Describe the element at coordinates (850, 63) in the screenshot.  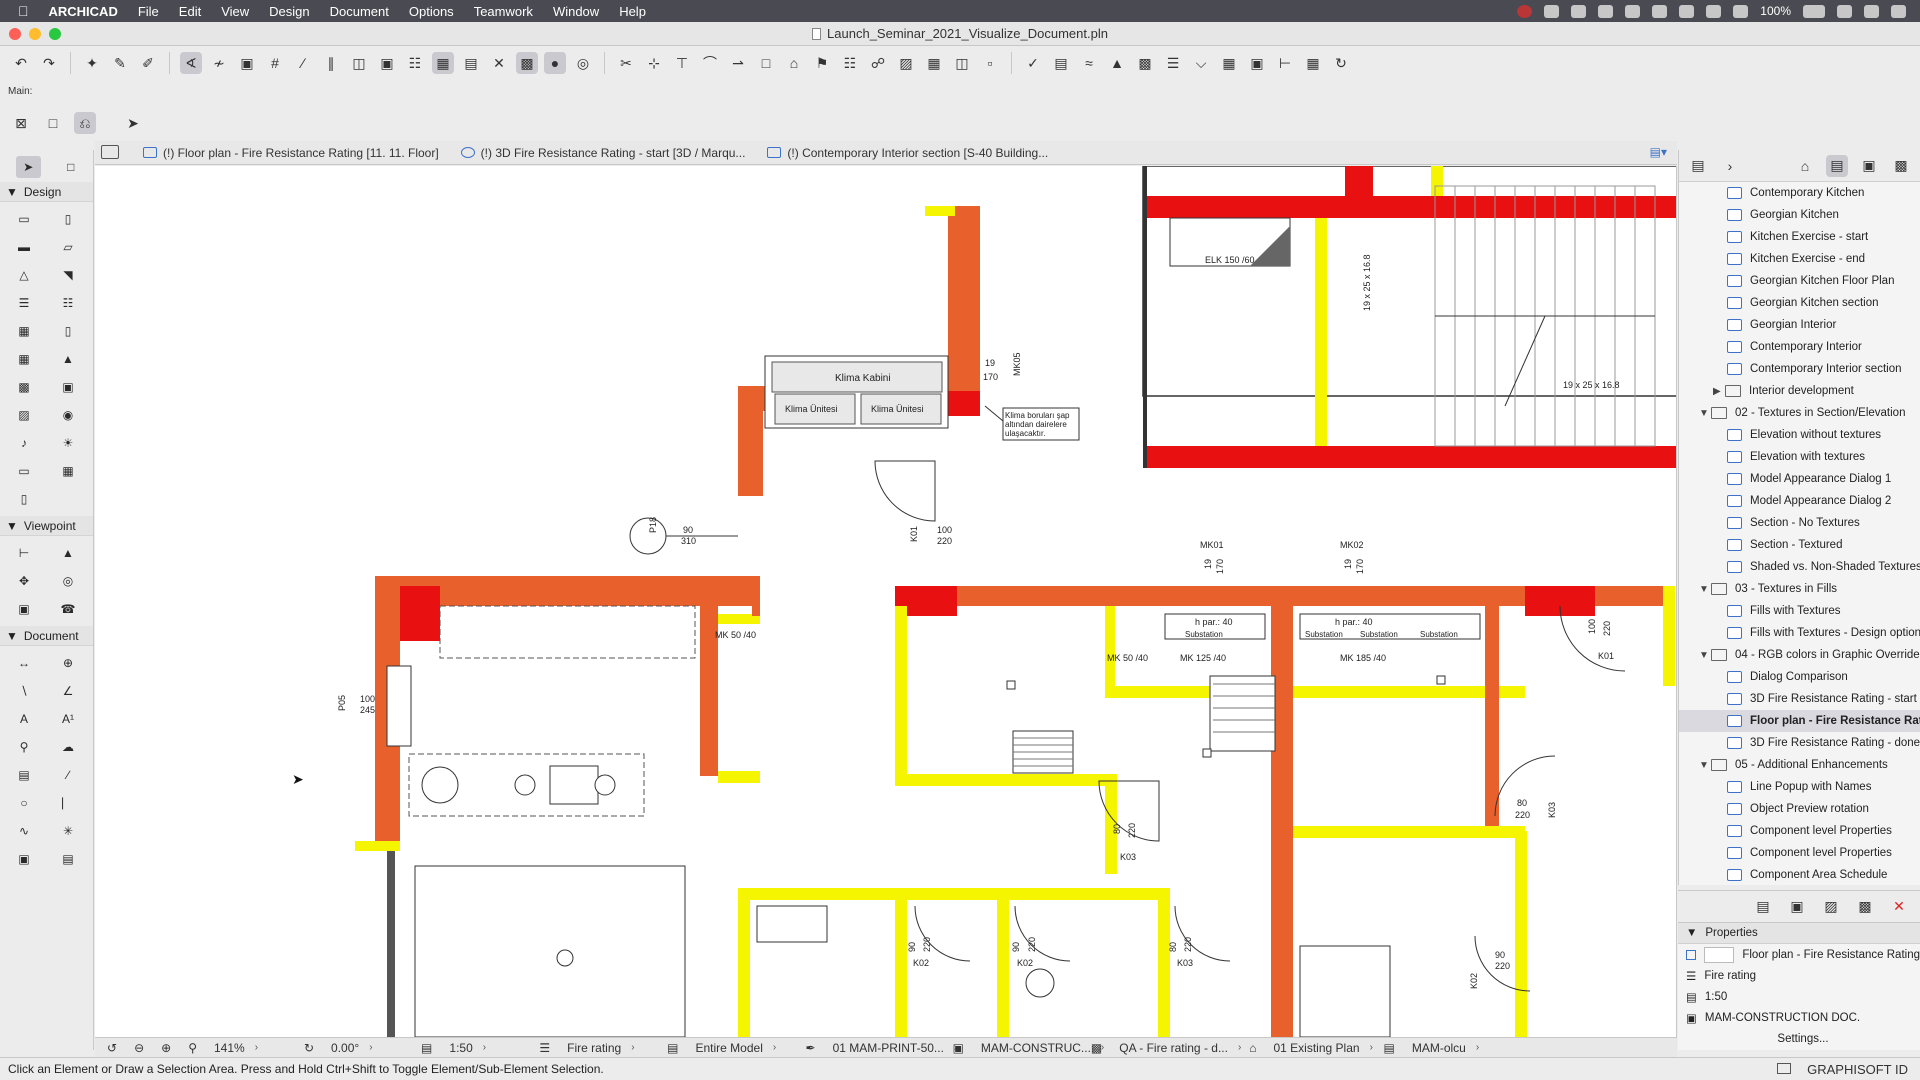
I see `favorites-icon: ☷` at that location.